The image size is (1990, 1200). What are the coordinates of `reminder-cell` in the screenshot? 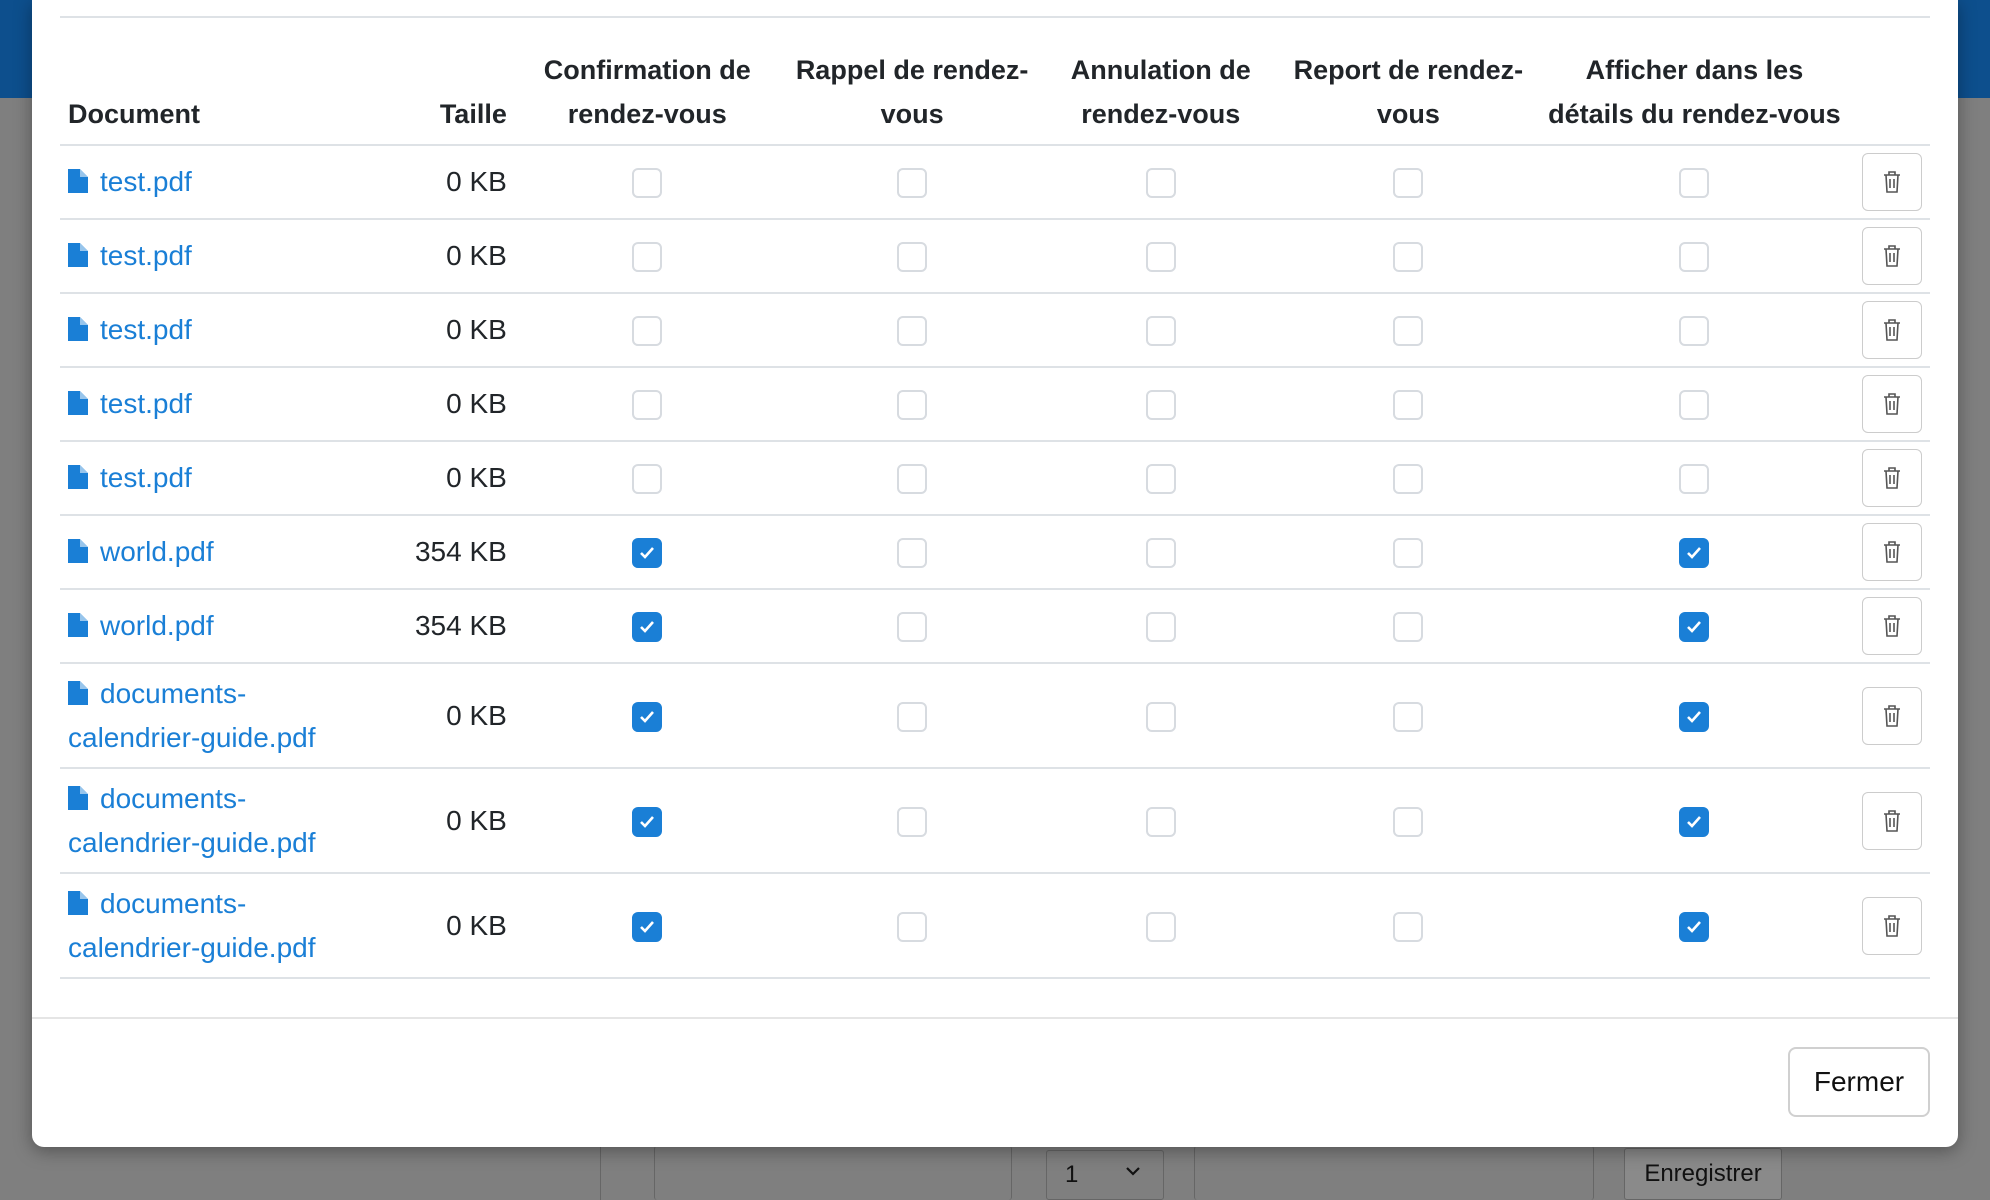 It's located at (912, 182).